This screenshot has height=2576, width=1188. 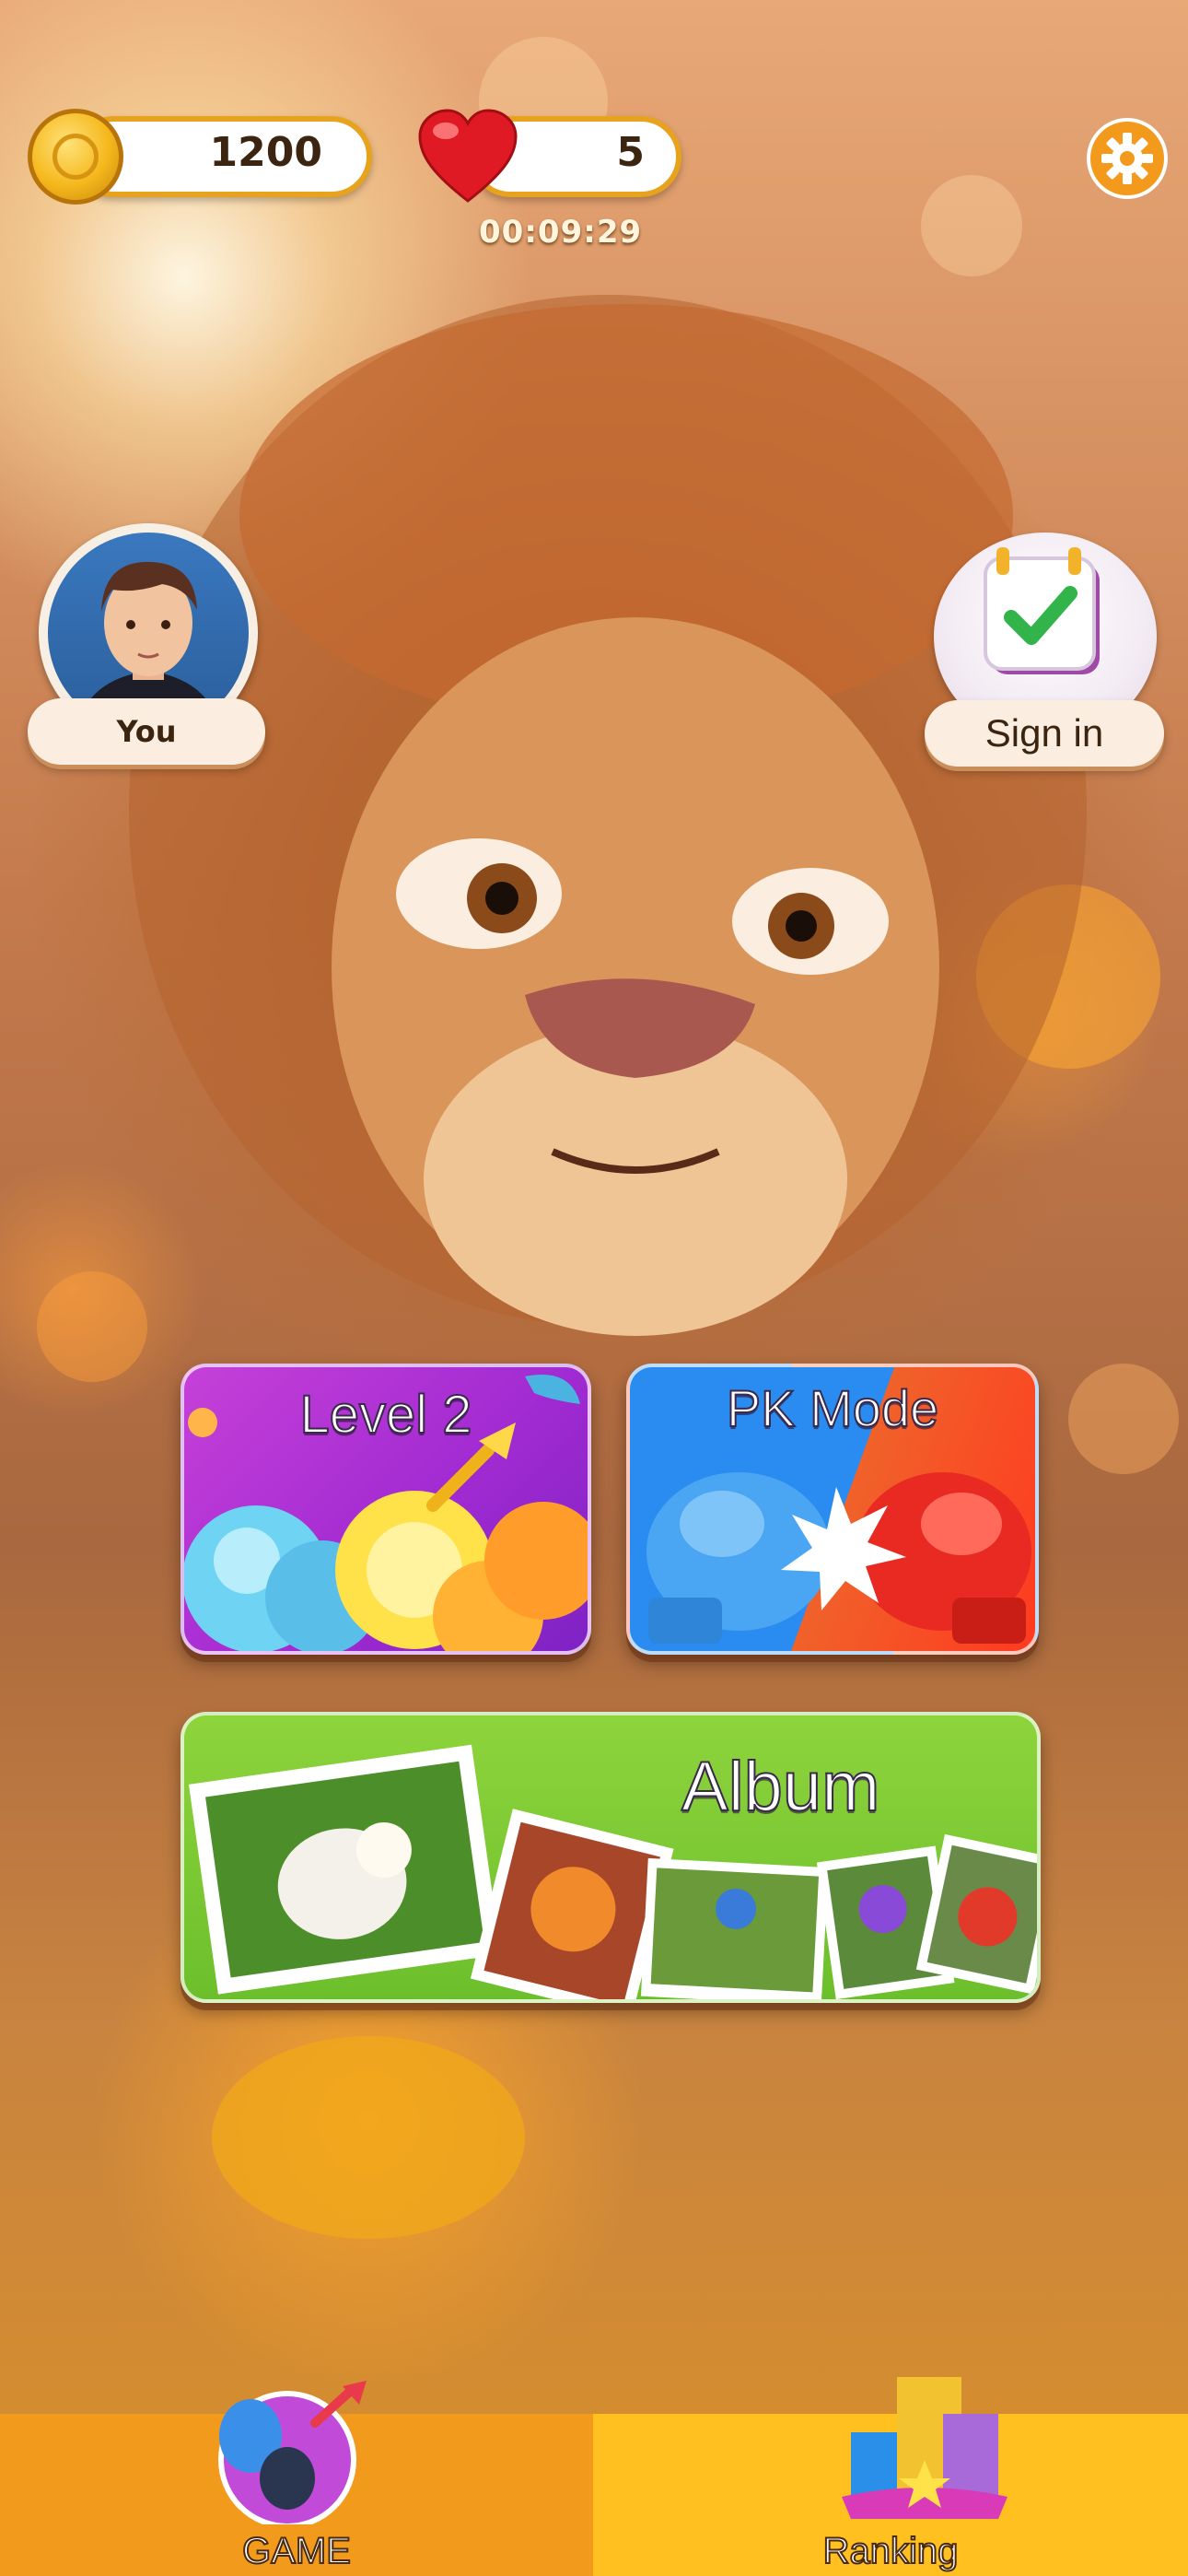 I want to click on sign-in-label-text: Sign in, so click(x=1044, y=733).